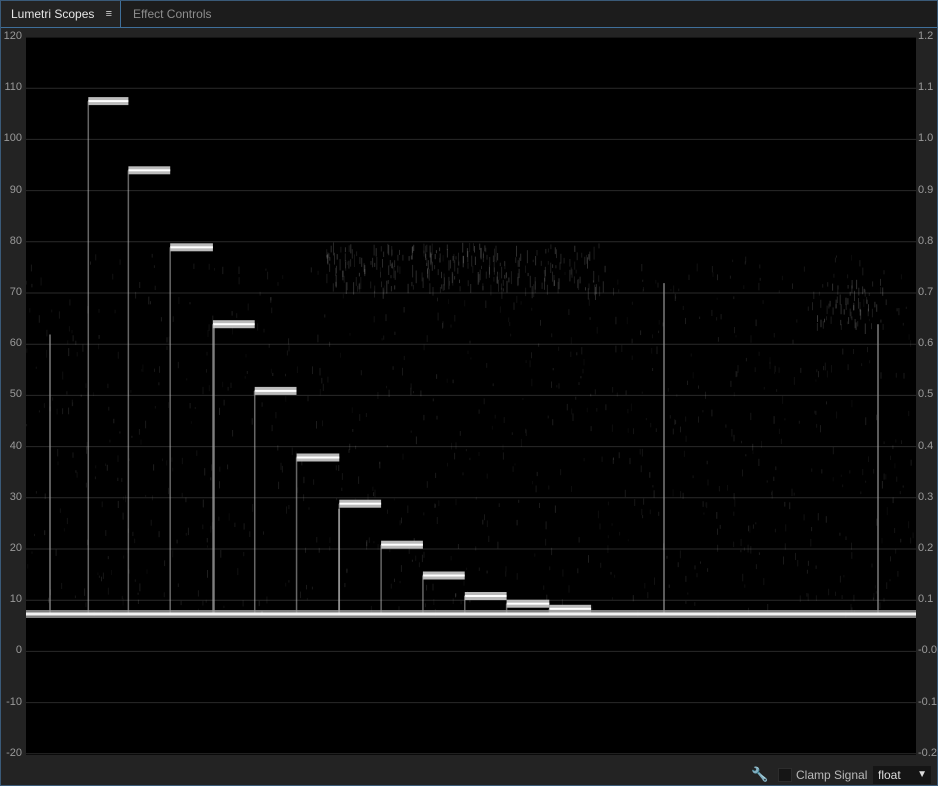 The height and width of the screenshot is (786, 938). What do you see at coordinates (926, 548) in the screenshot?
I see `right-axis-tick: 0.2` at bounding box center [926, 548].